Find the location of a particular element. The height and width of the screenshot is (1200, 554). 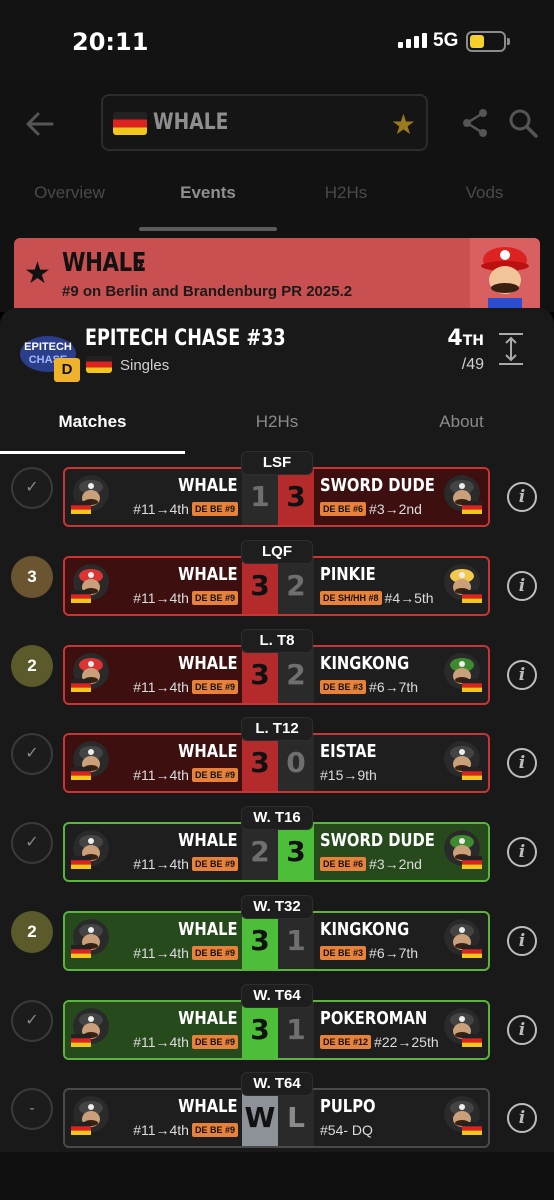

chevron-right-icon: › is located at coordinates (140, 263).